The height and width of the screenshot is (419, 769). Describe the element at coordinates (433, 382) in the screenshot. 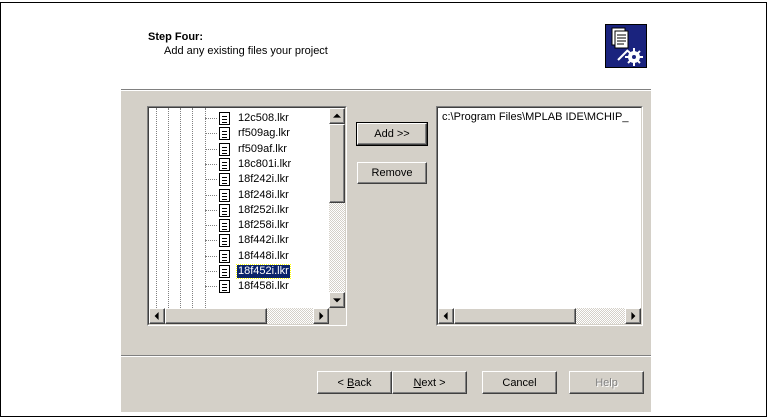

I see `next-rest: ext >` at that location.